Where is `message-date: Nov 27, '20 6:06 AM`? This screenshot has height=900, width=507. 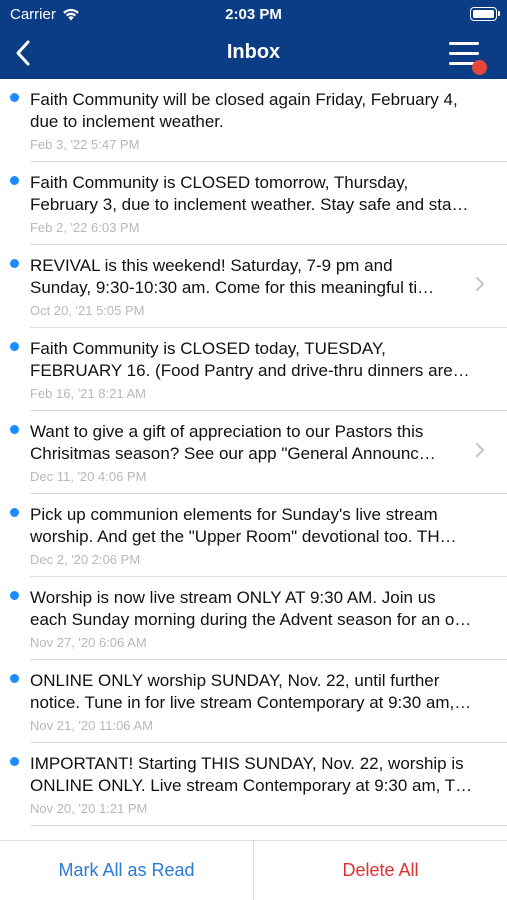
message-date: Nov 27, '20 6:06 AM is located at coordinates (88, 642).